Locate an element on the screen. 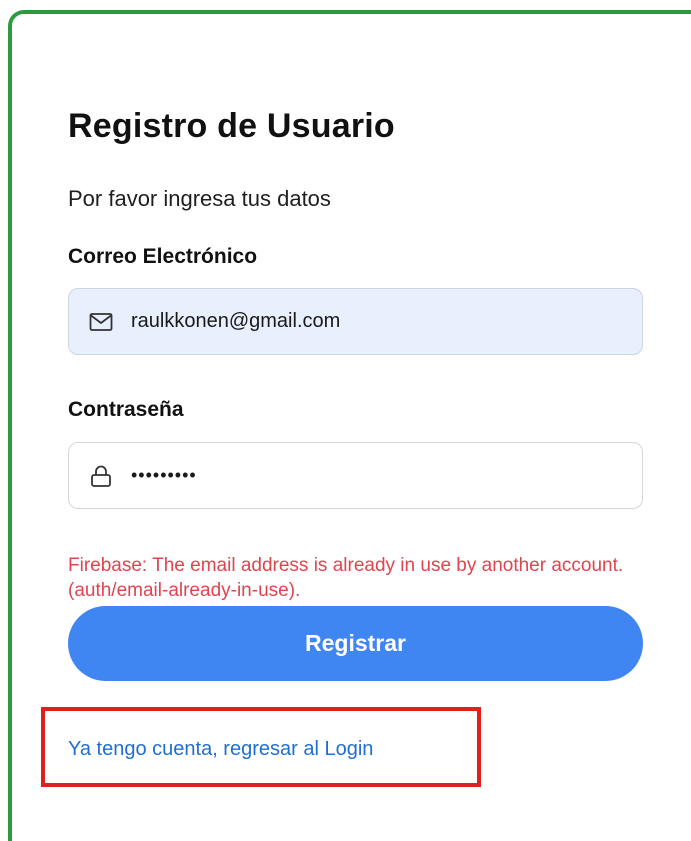  password-label: Contraseña is located at coordinates (126, 409).